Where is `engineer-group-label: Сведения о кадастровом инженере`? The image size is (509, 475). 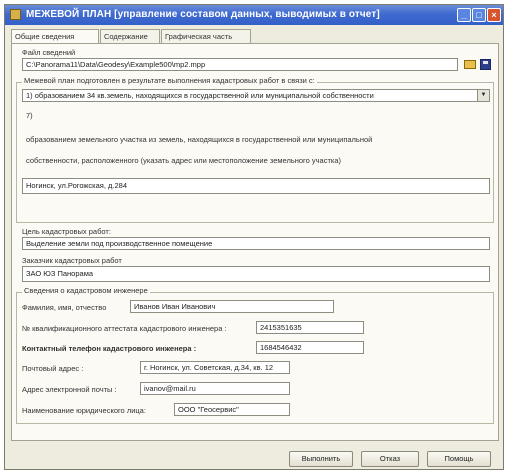 engineer-group-label: Сведения о кадастровом инженере is located at coordinates (86, 290).